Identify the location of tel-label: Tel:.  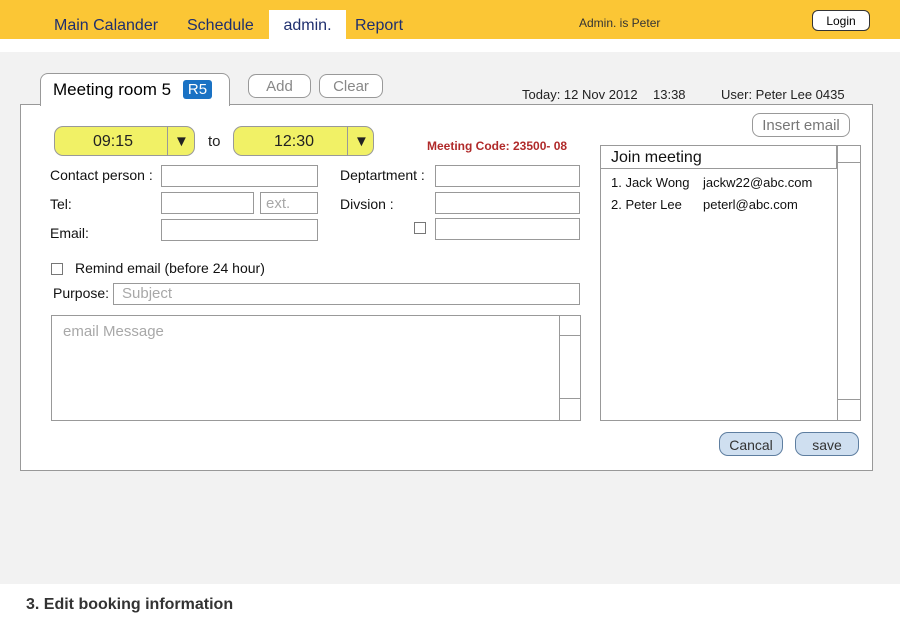
(61, 204).